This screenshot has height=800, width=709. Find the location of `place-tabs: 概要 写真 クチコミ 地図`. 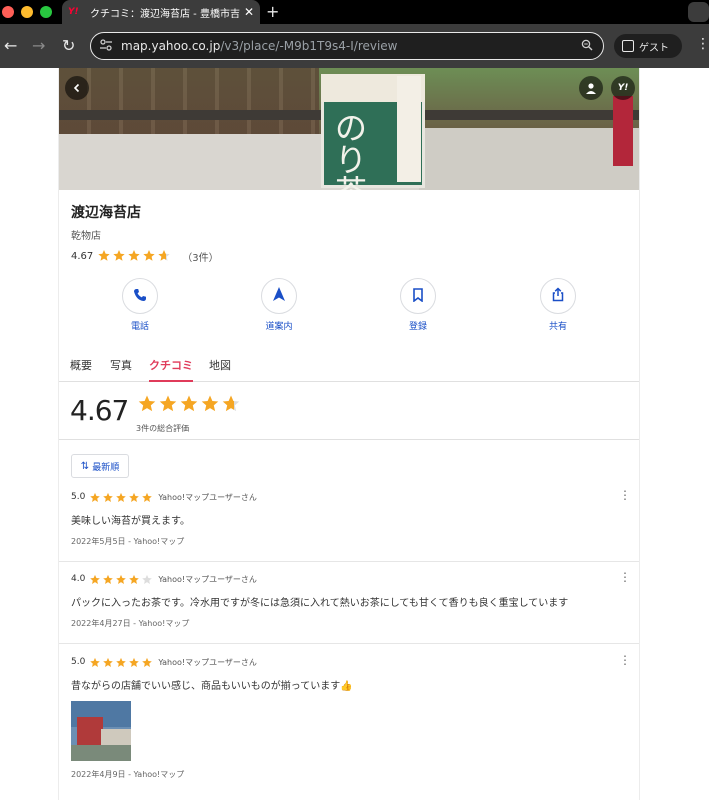

place-tabs: 概要 写真 クチコミ 地図 is located at coordinates (349, 368).